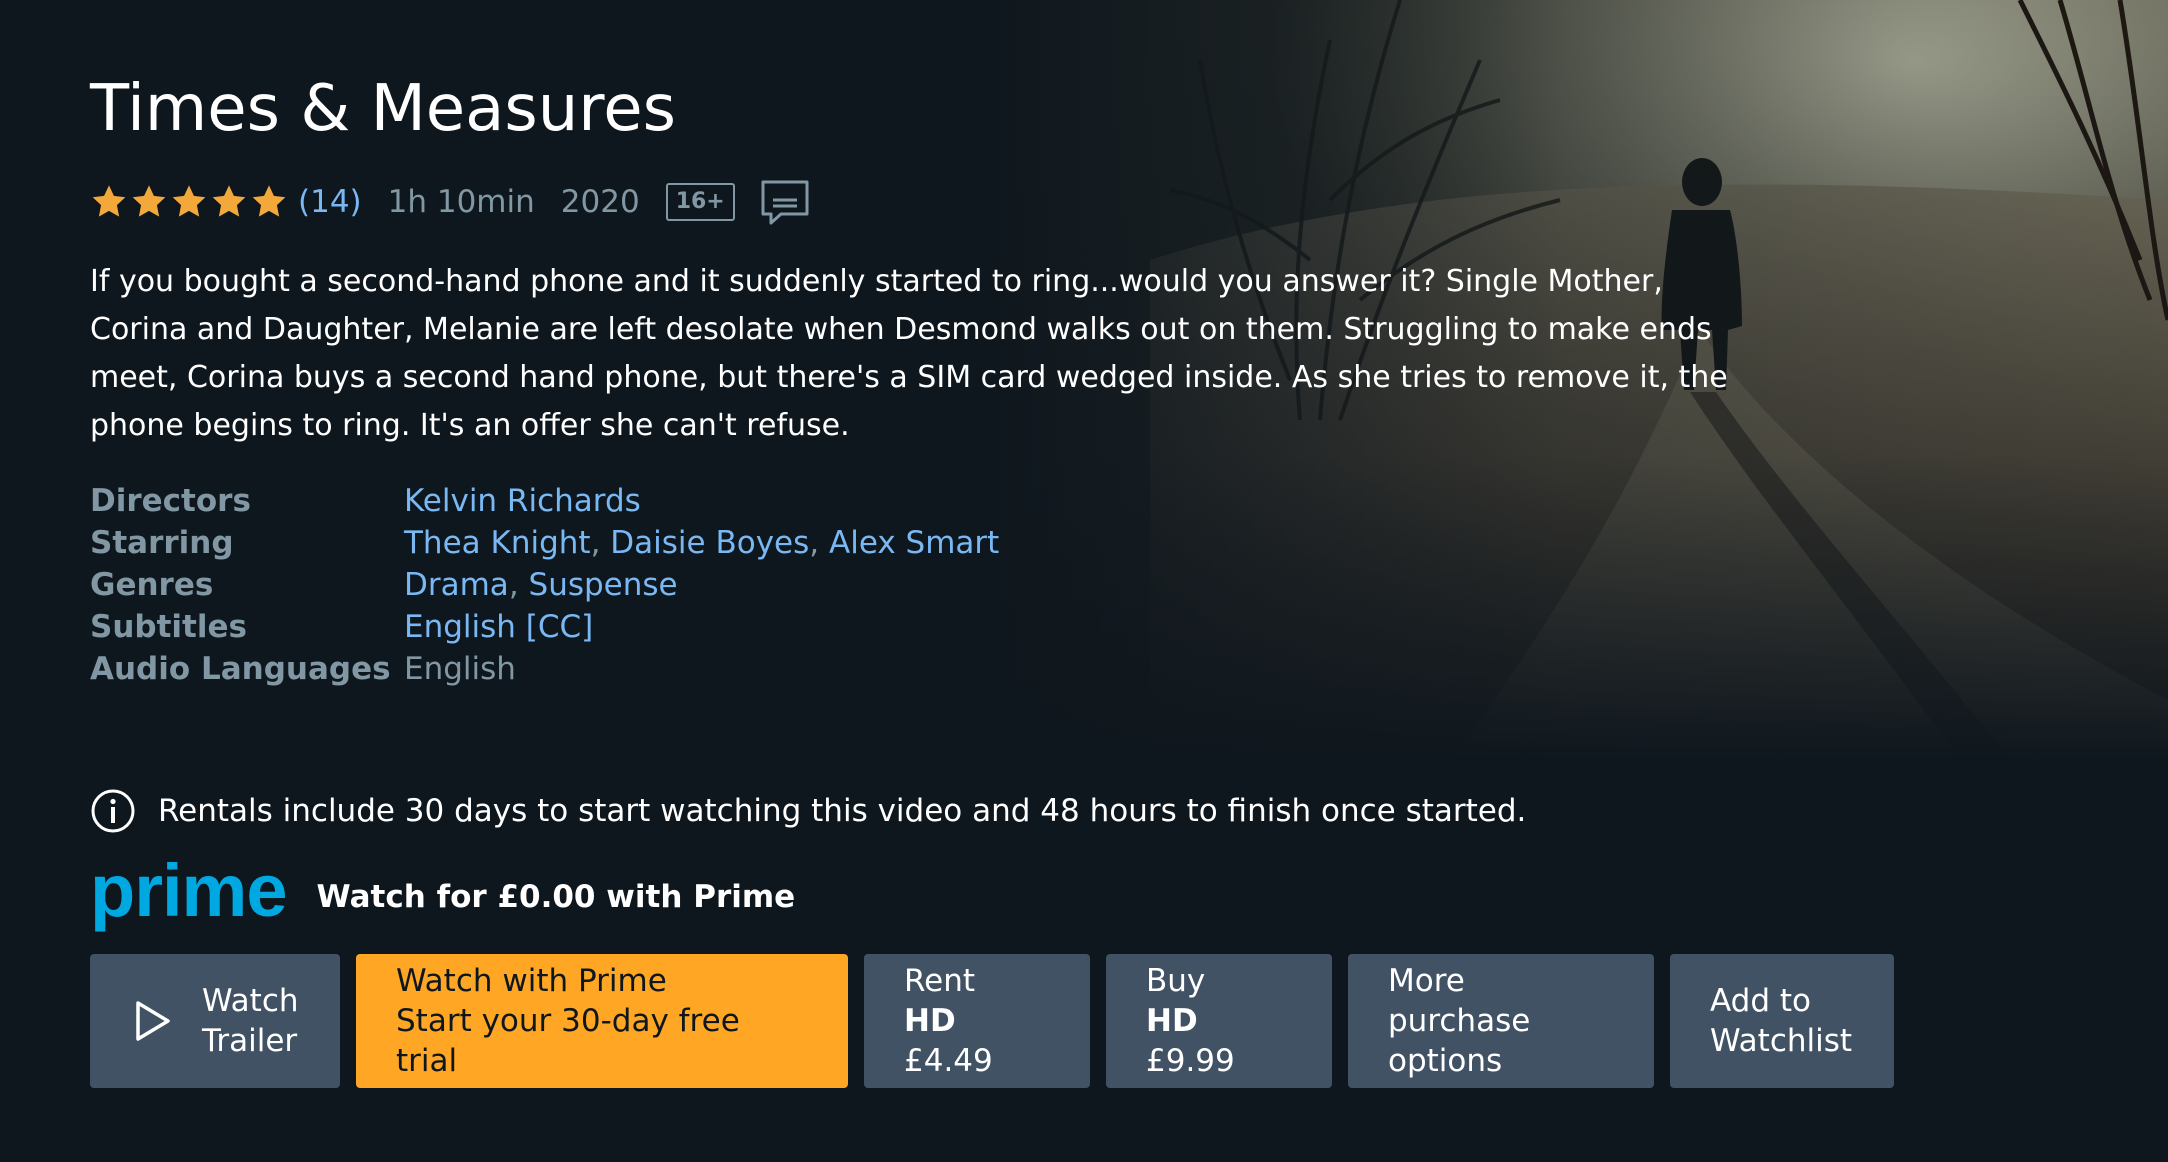 The image size is (2168, 1162). Describe the element at coordinates (701, 585) in the screenshot. I see `genres-value: Drama, Suspense` at that location.